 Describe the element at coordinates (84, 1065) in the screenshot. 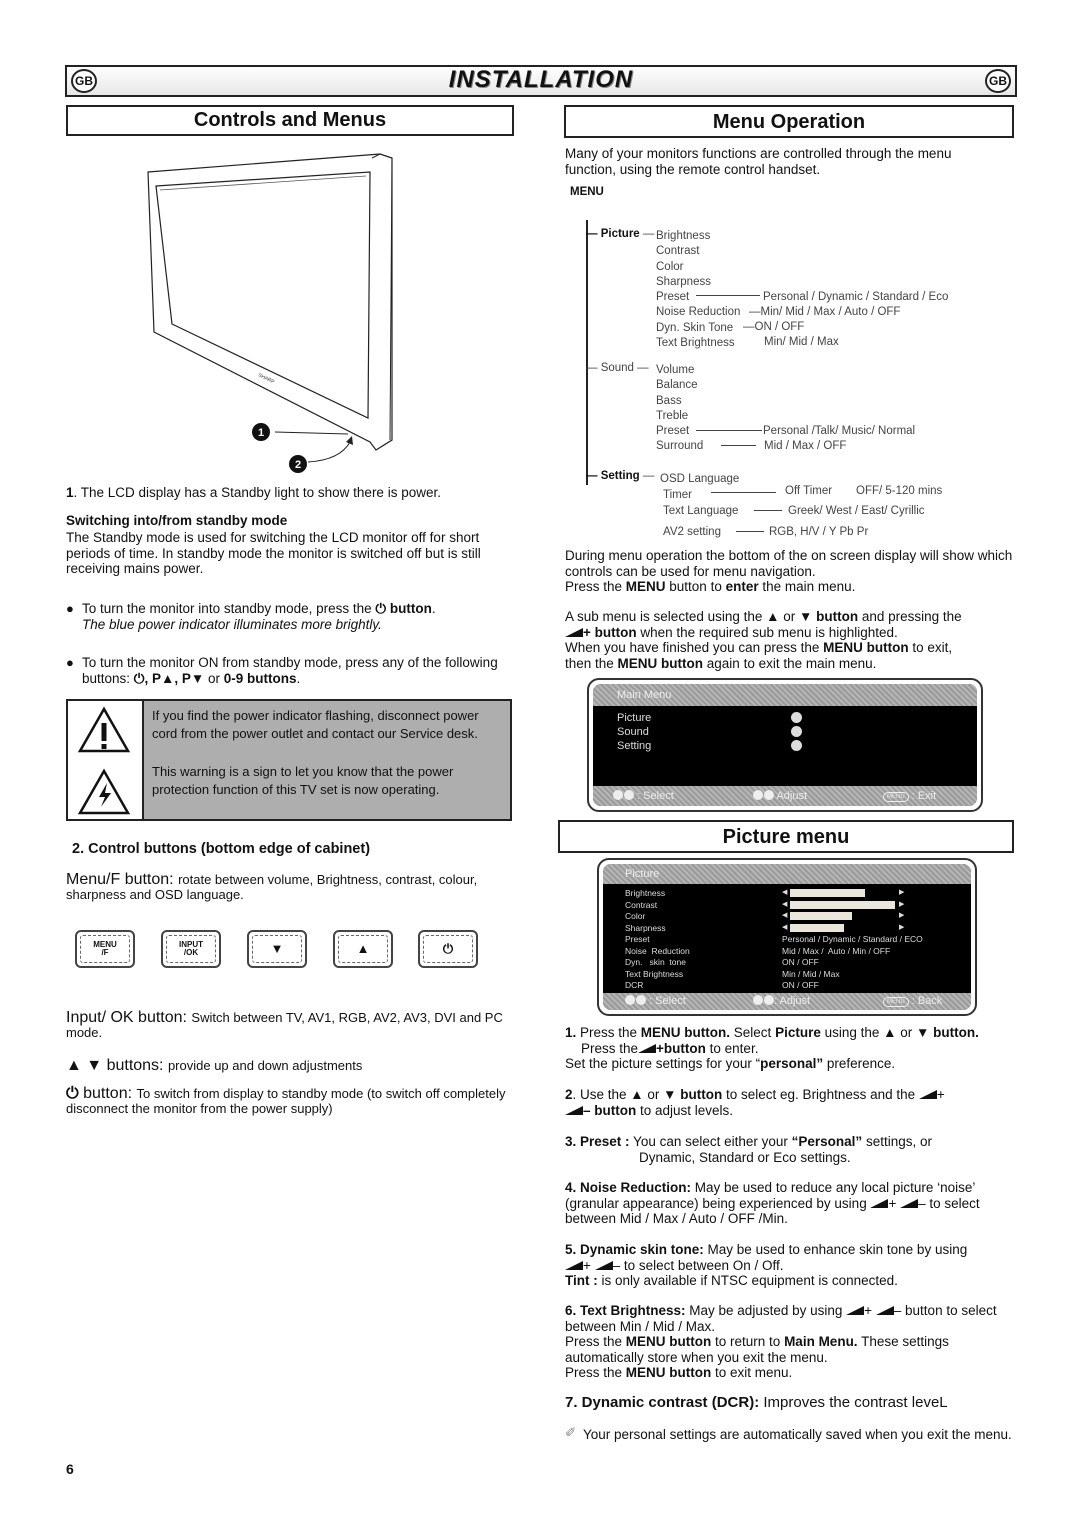

I see `up-down-arrows-icon: ▲ ▼` at that location.